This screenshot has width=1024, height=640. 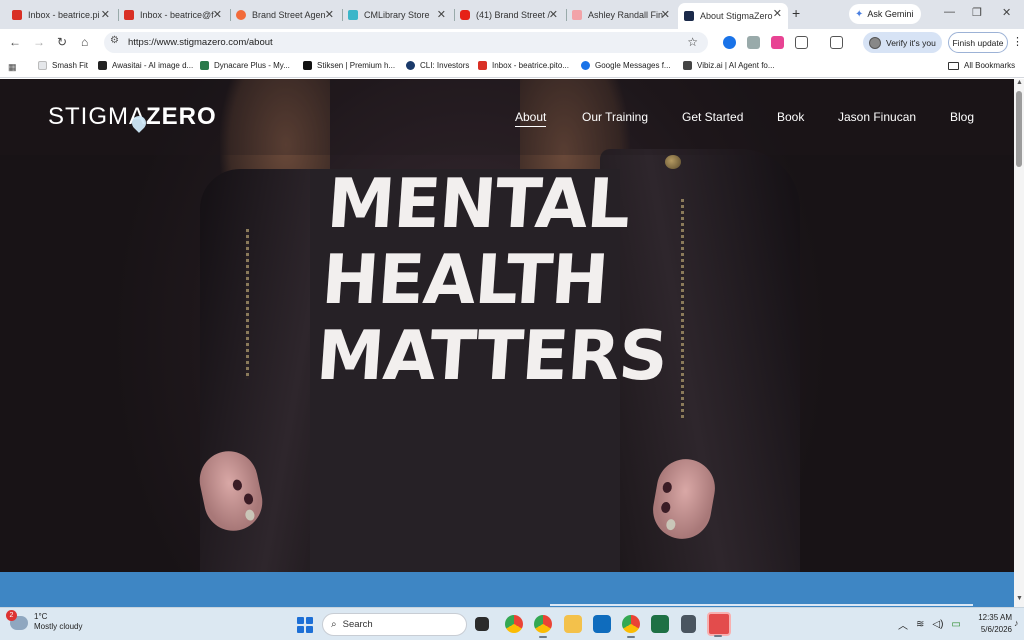 What do you see at coordinates (17, 620) in the screenshot?
I see `cloud-icon: 2` at bounding box center [17, 620].